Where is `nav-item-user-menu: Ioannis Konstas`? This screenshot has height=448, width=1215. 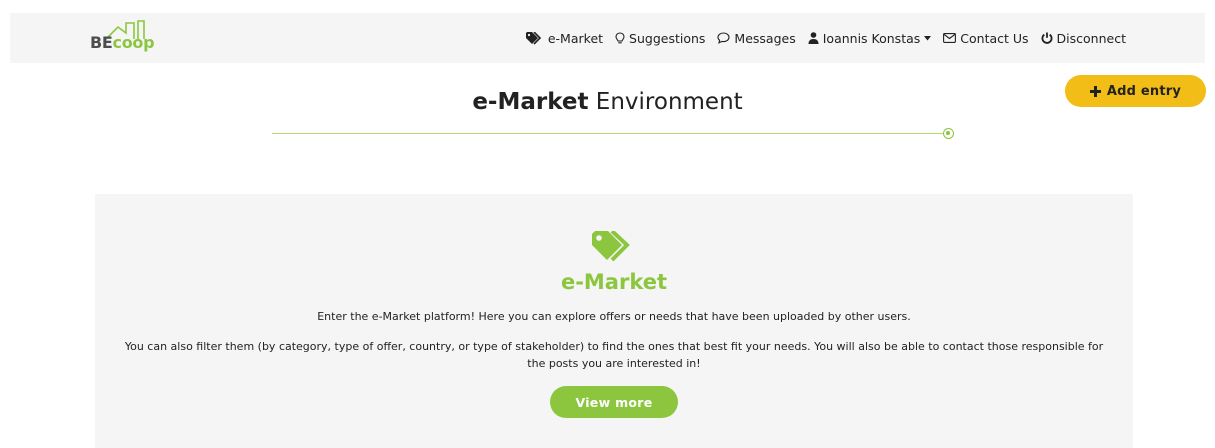 nav-item-user-menu: Ioannis Konstas is located at coordinates (870, 38).